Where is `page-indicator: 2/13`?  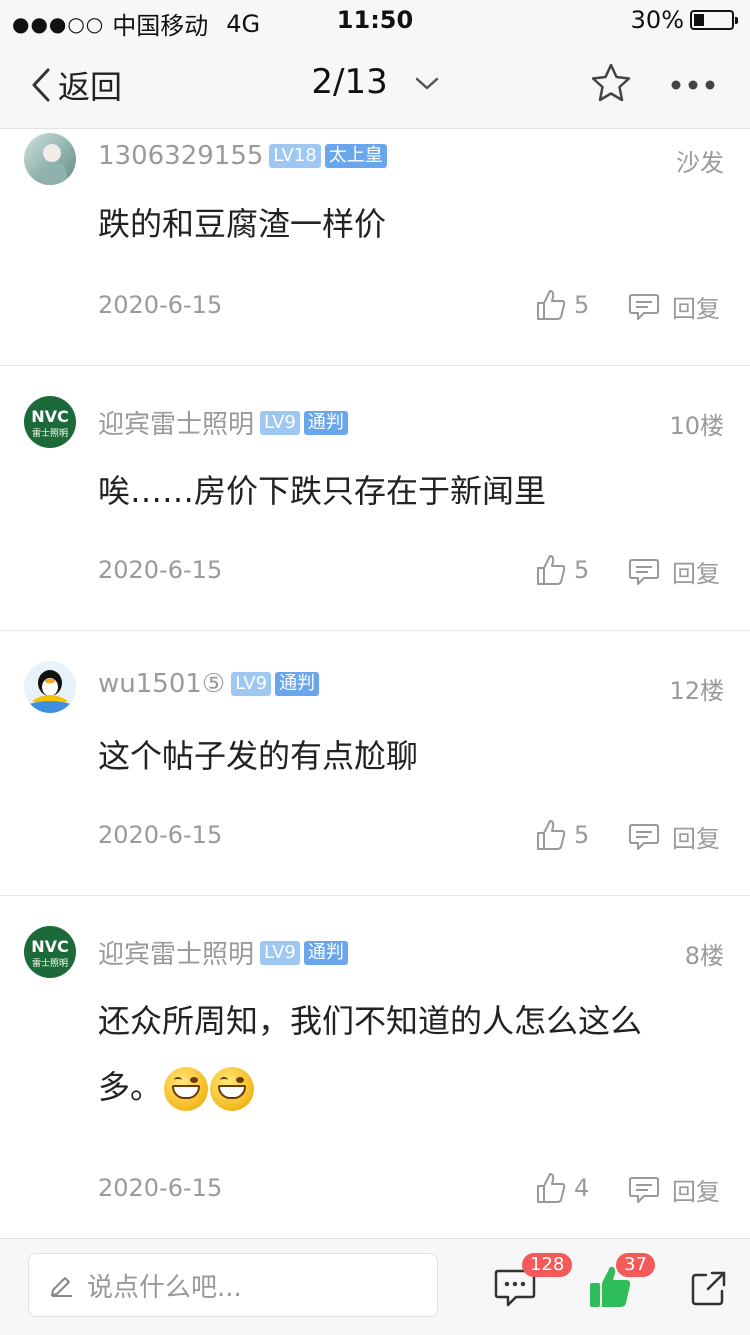
page-indicator: 2/13 is located at coordinates (349, 82).